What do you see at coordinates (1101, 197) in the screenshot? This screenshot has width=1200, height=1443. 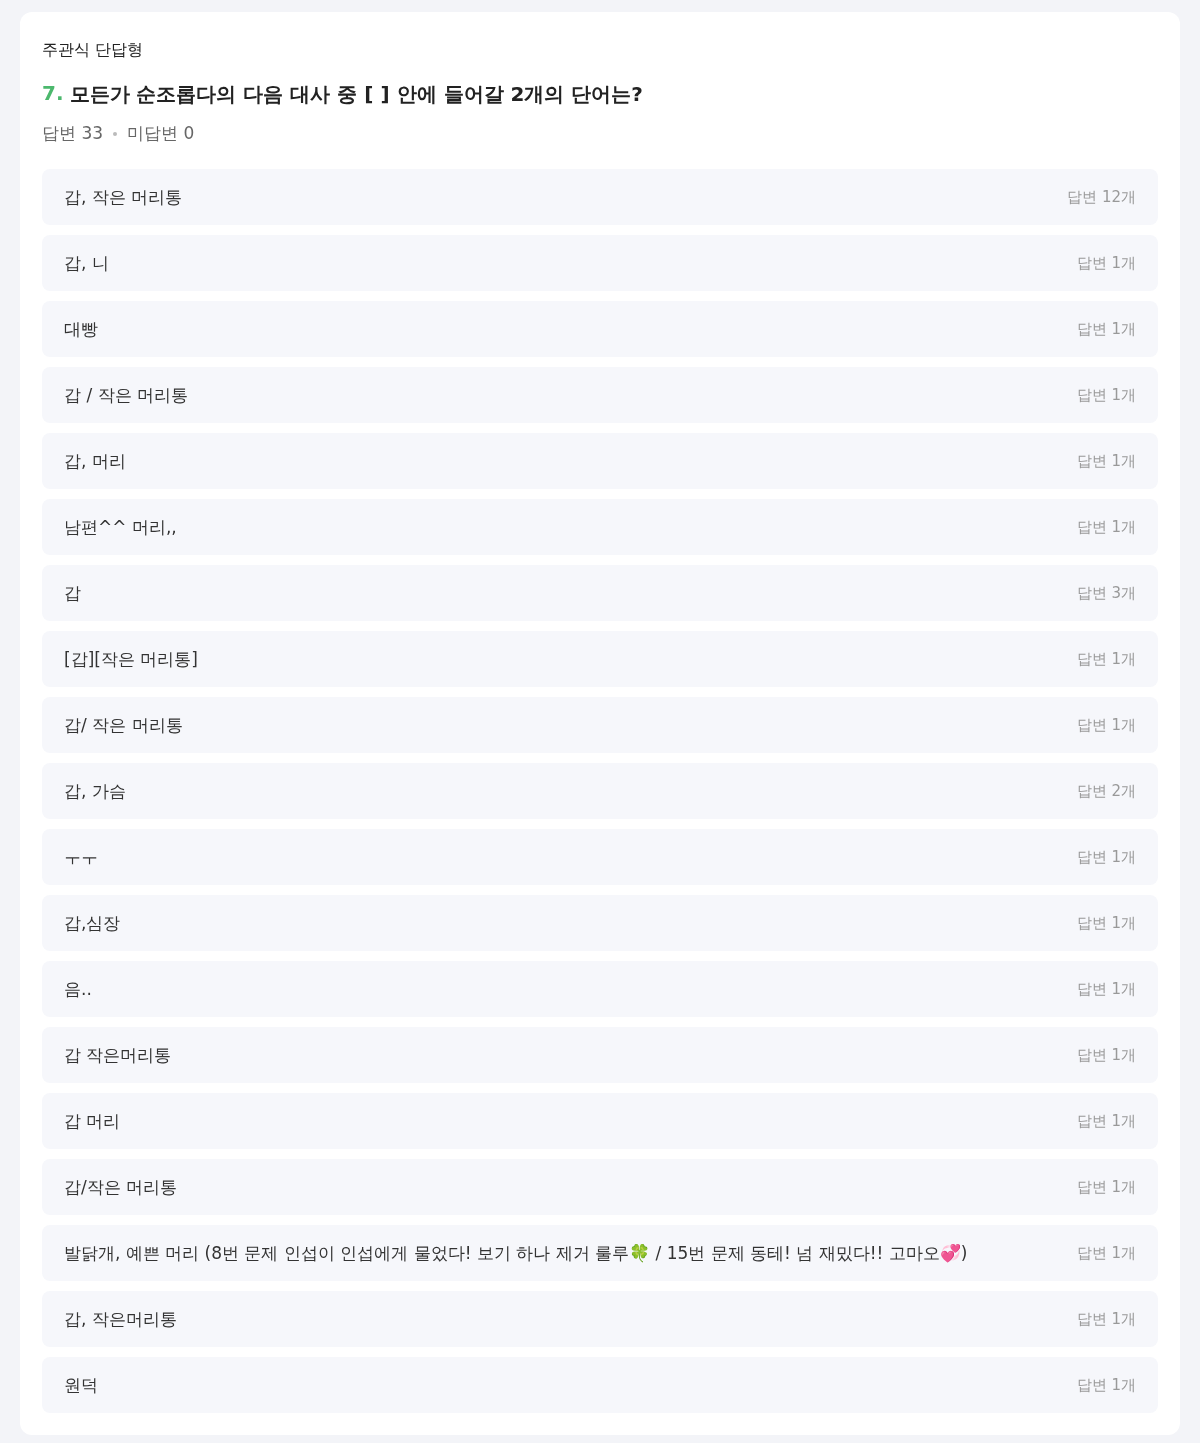 I see `answer-count: 답변 12개` at bounding box center [1101, 197].